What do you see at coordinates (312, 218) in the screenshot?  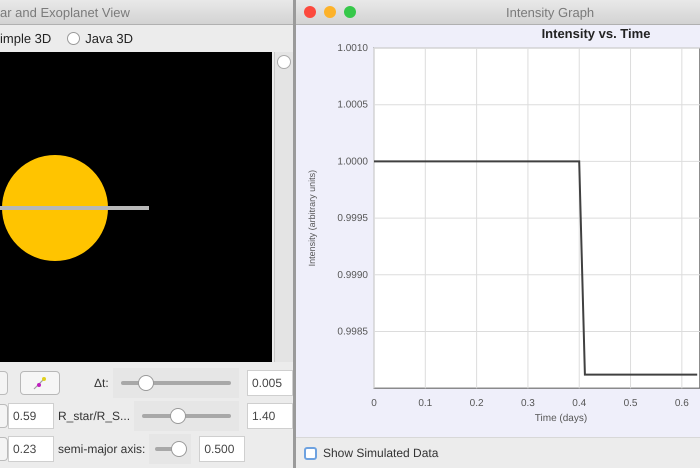 I see `y-axis-title: Intensity (arbitrary units)` at bounding box center [312, 218].